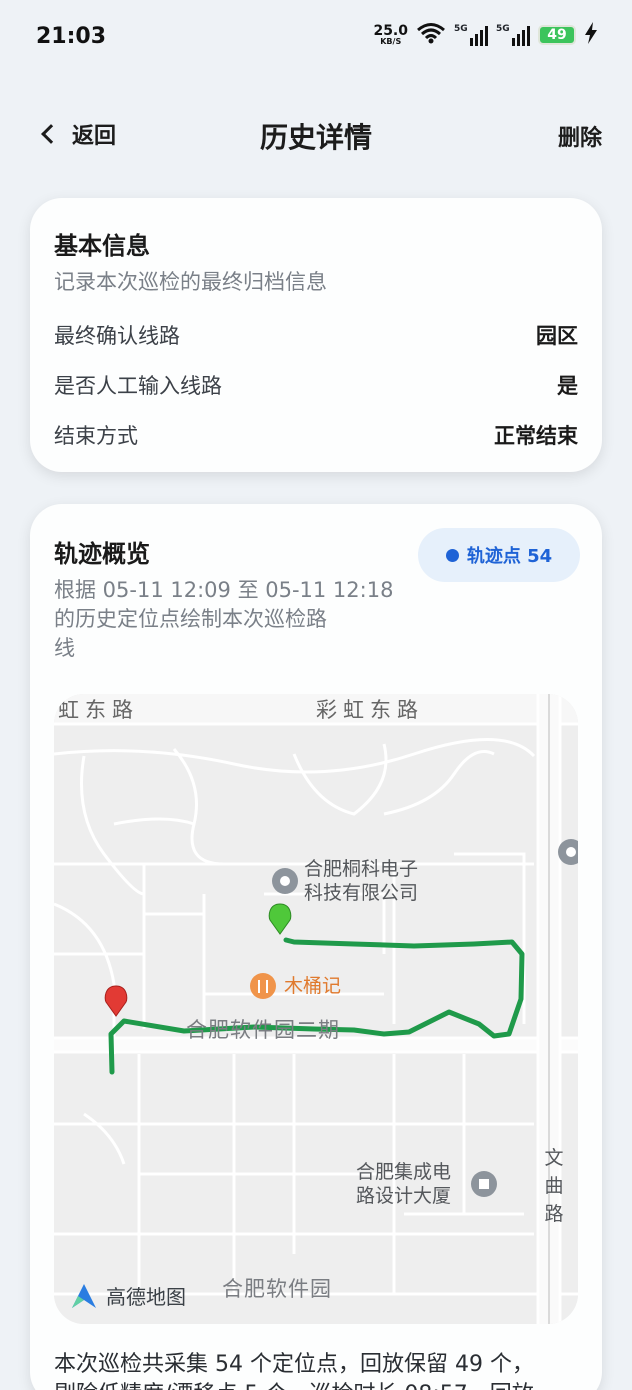 This screenshot has height=1390, width=632. What do you see at coordinates (71, 36) in the screenshot?
I see `status-time: 21:03` at bounding box center [71, 36].